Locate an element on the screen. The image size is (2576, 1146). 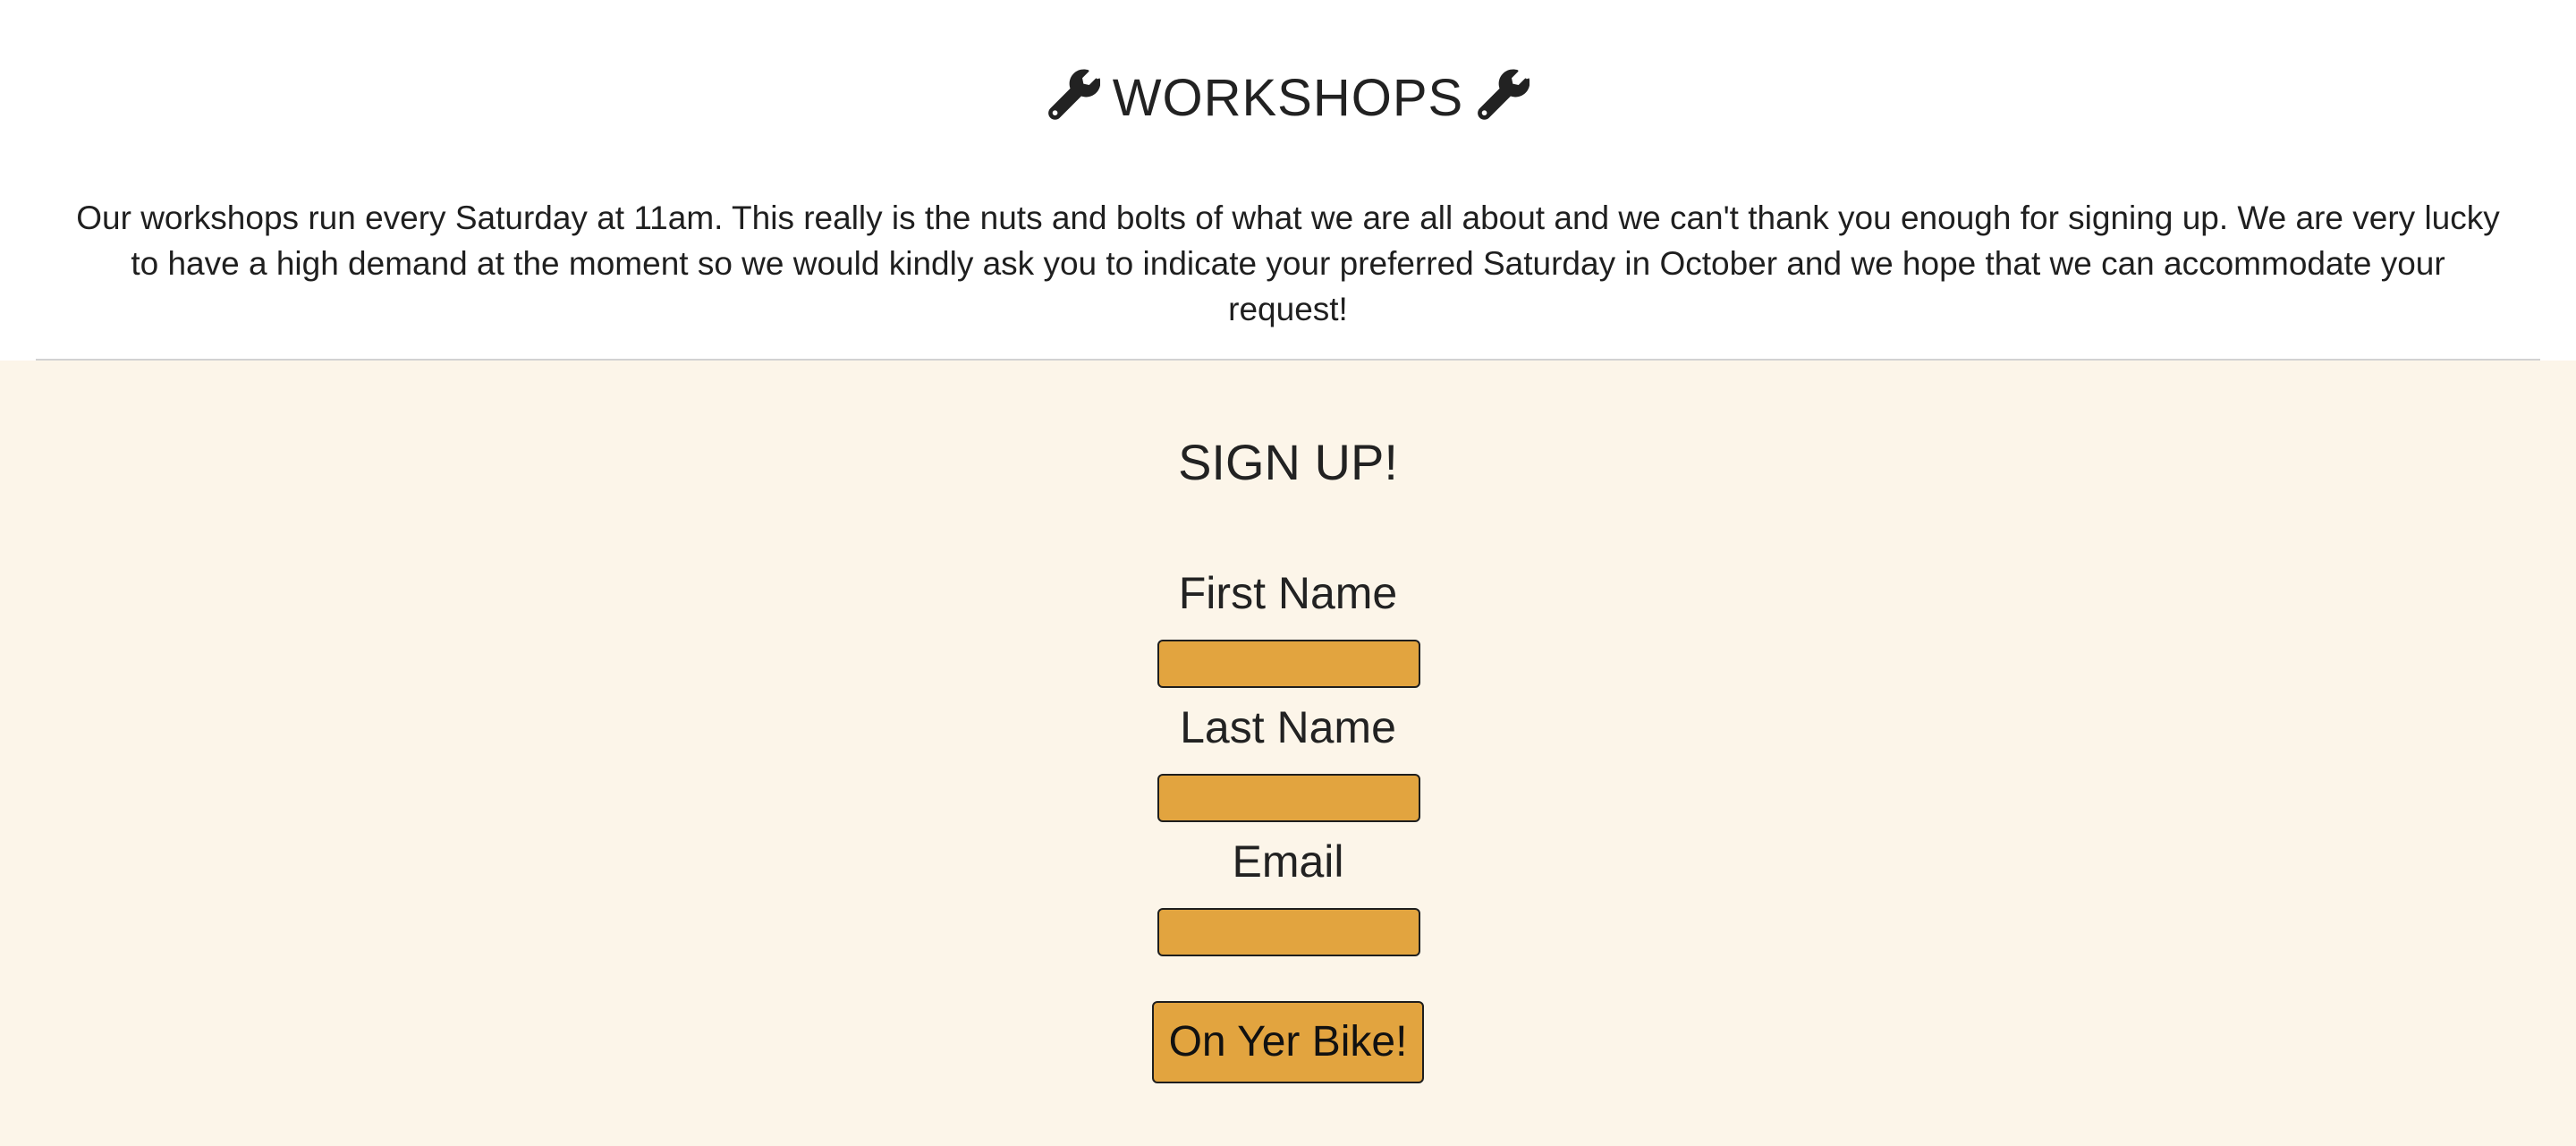
workshops-heading-text: WORKSHOPS is located at coordinates (1288, 98).